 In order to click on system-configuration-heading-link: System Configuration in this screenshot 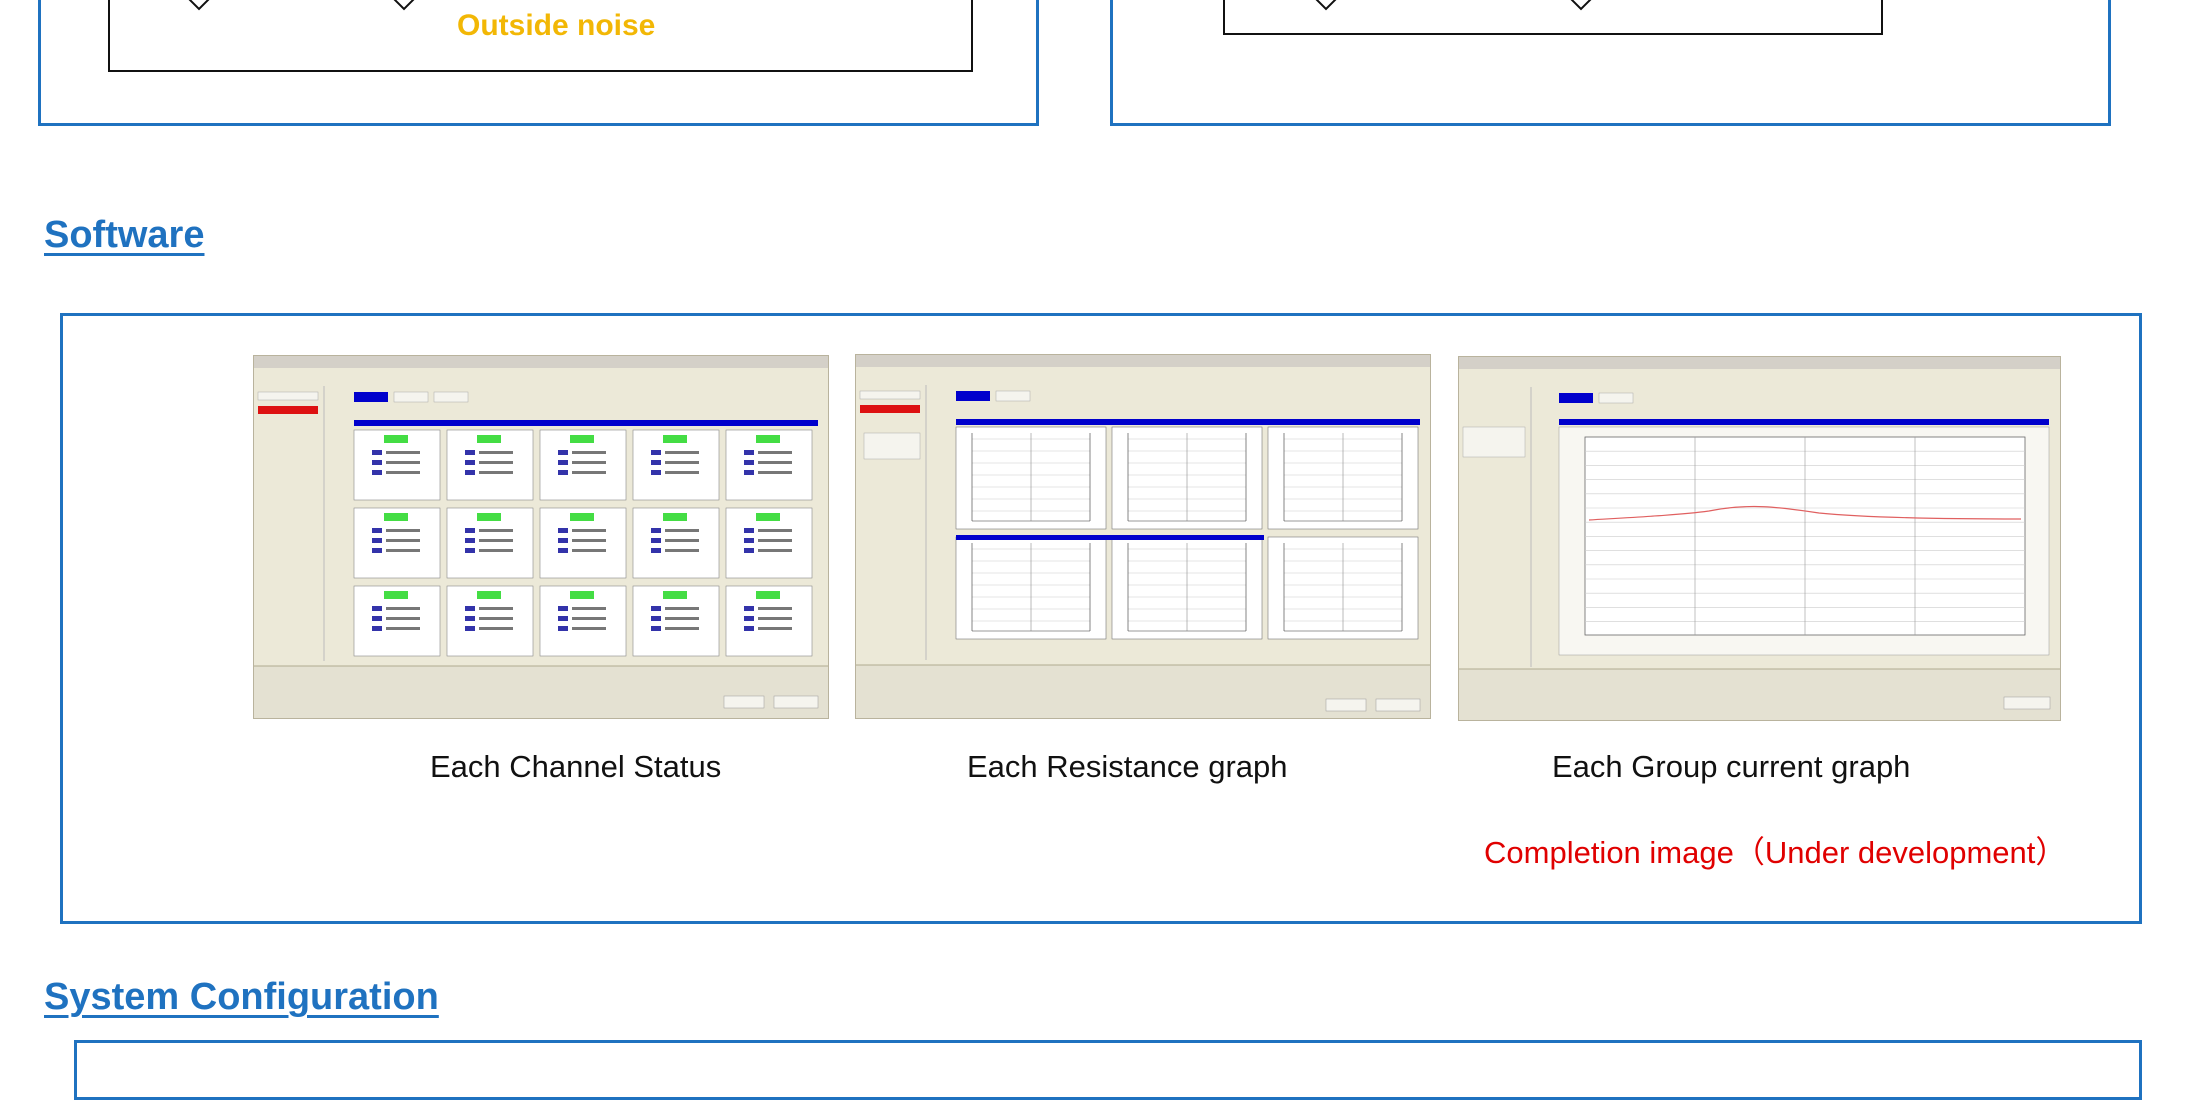, I will do `click(241, 997)`.